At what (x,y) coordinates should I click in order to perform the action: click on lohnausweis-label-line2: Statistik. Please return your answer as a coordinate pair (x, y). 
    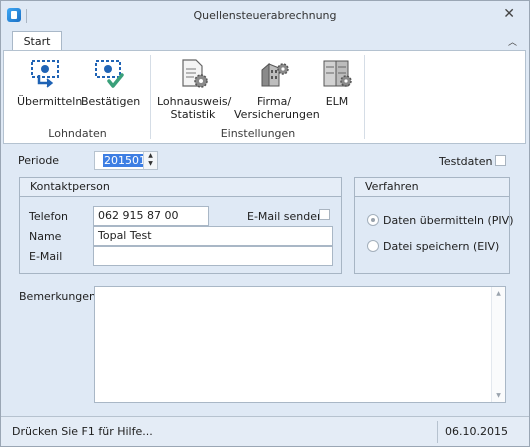
    Looking at the image, I should click on (193, 114).